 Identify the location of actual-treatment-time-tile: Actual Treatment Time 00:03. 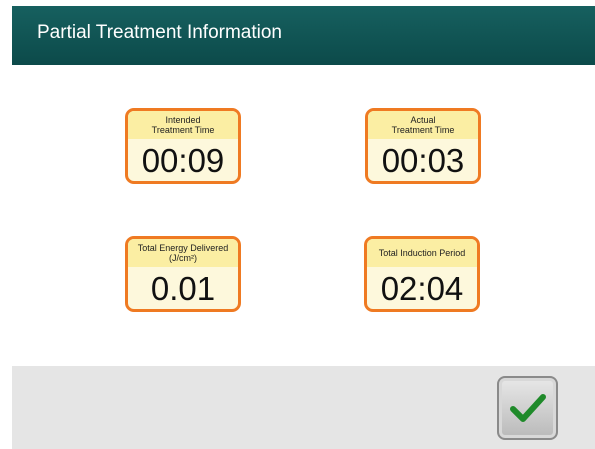
(423, 146).